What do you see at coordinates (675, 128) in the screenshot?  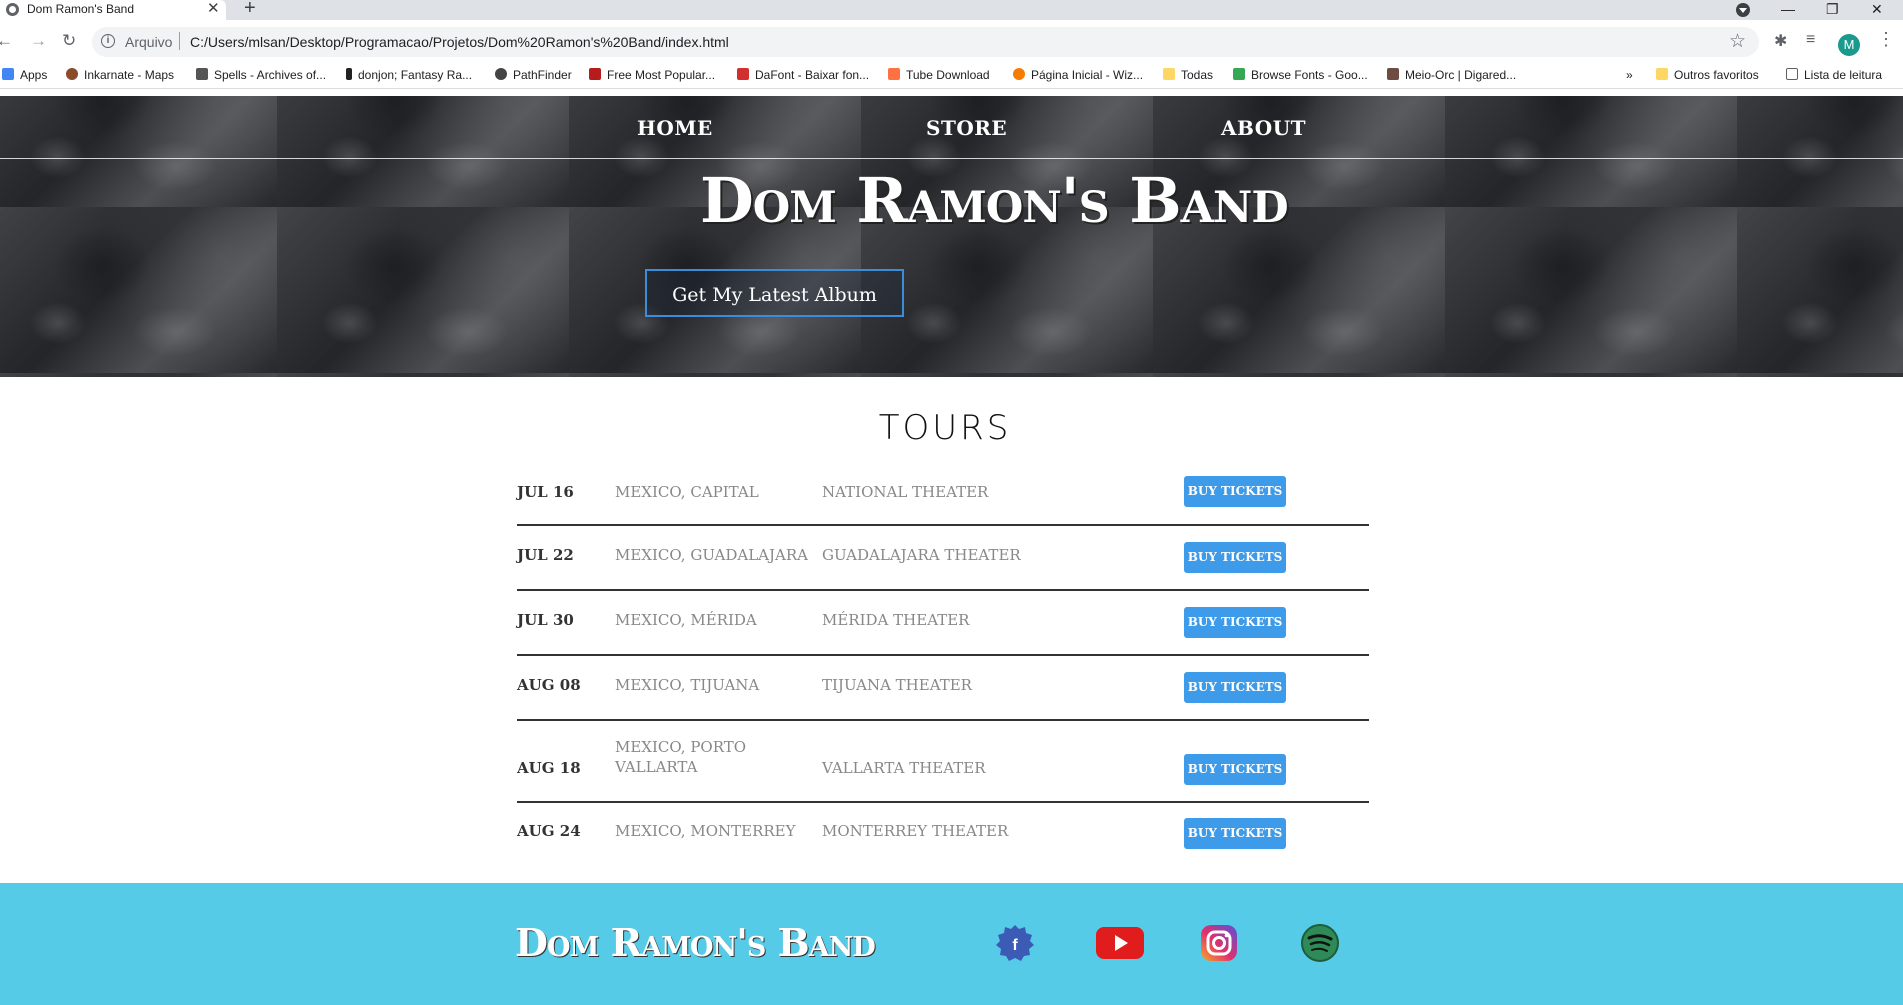 I see `nav-home: HOME` at bounding box center [675, 128].